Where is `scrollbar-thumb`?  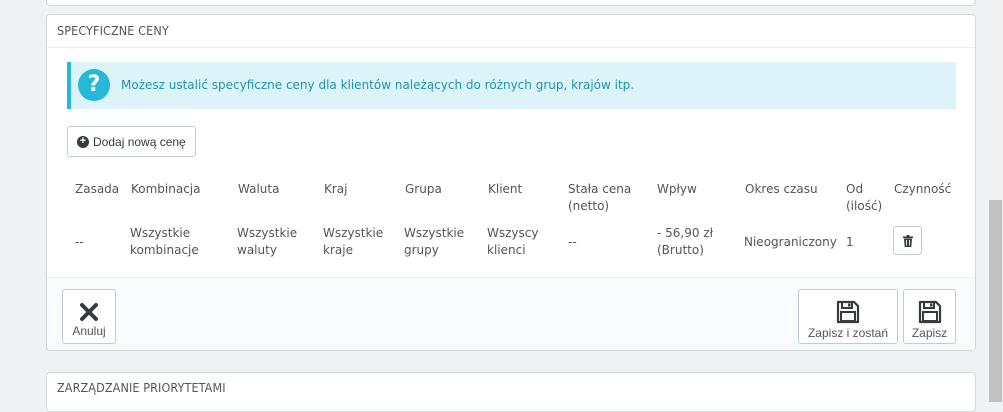
scrollbar-thumb is located at coordinates (995, 301).